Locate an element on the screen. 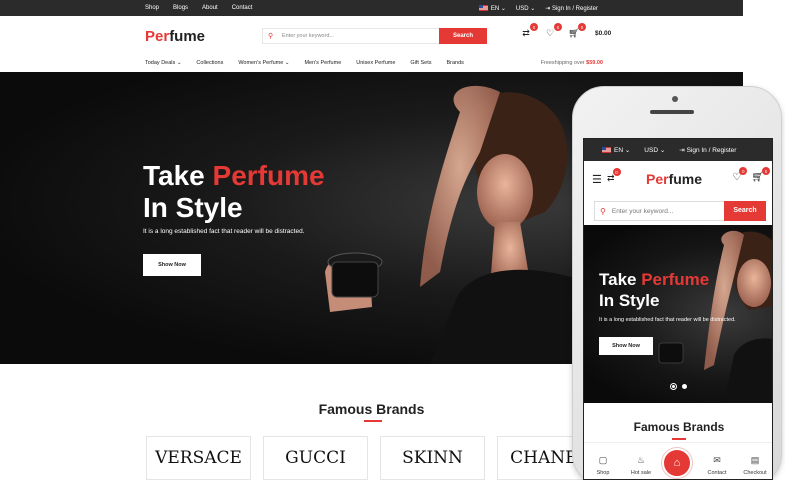 This screenshot has width=785, height=480. search-button: Search is located at coordinates (463, 35).